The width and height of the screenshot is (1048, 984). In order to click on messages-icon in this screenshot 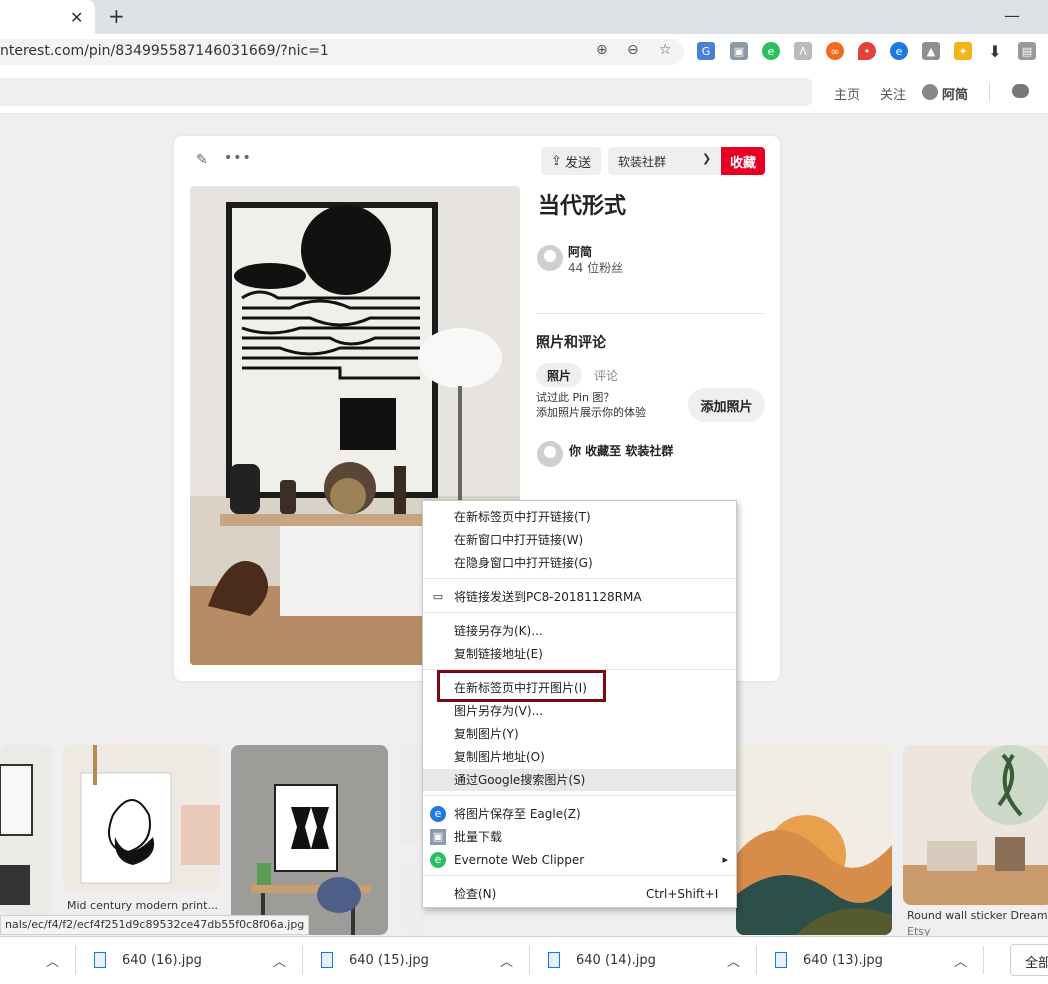, I will do `click(1020, 91)`.